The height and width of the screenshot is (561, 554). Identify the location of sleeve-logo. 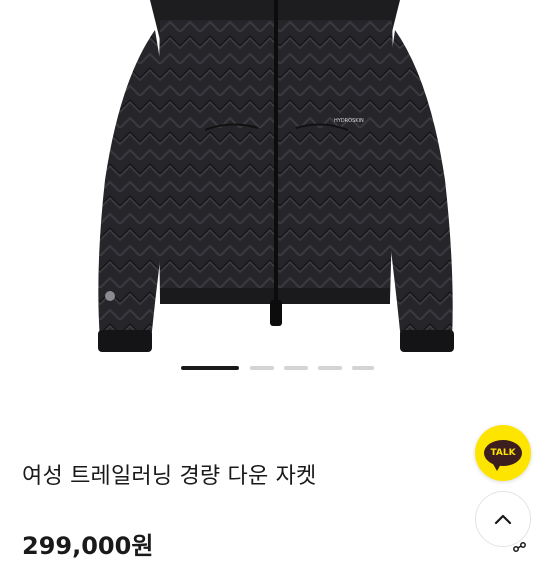
(110, 296).